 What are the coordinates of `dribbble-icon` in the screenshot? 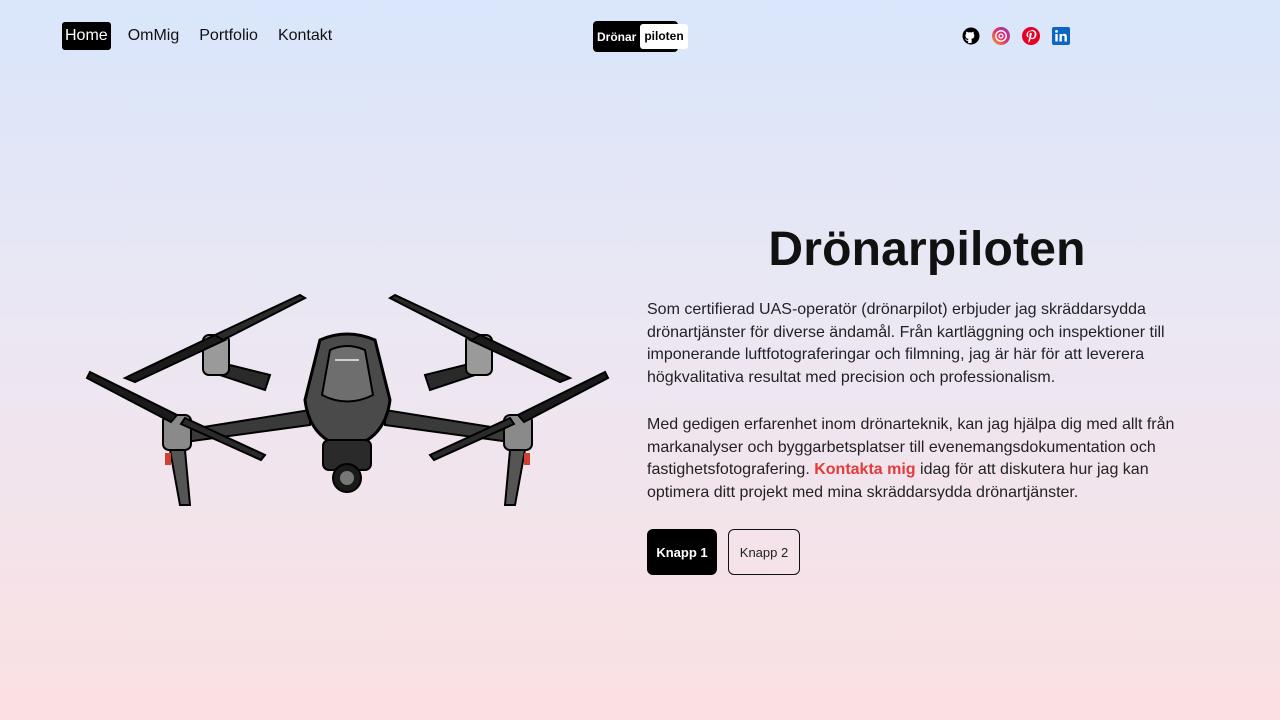 It's located at (1001, 36).